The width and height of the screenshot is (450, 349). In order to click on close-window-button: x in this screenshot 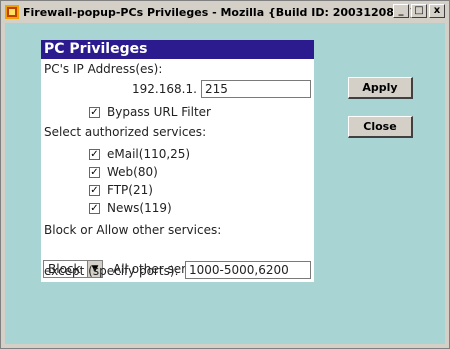, I will do `click(437, 11)`.